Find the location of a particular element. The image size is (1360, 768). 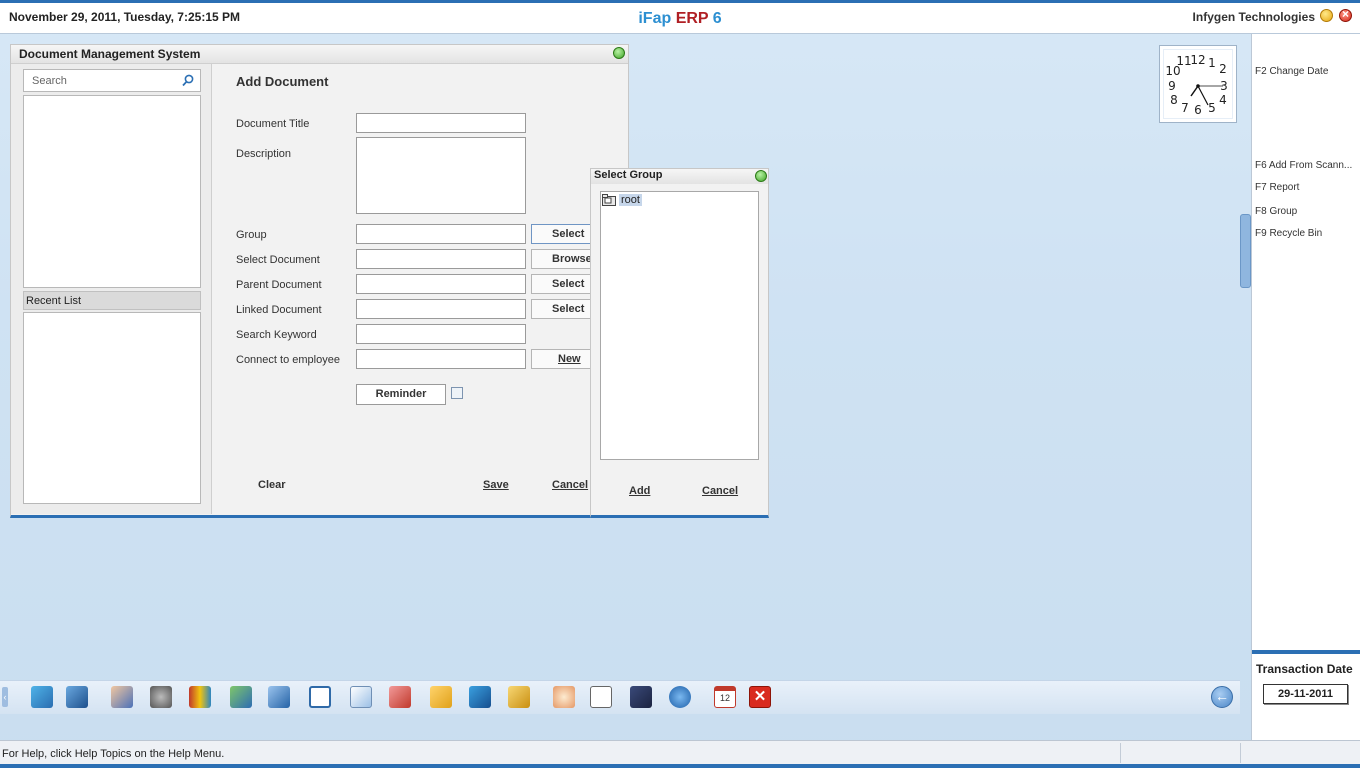

svg-text: 11 is located at coordinates (1183, 61).